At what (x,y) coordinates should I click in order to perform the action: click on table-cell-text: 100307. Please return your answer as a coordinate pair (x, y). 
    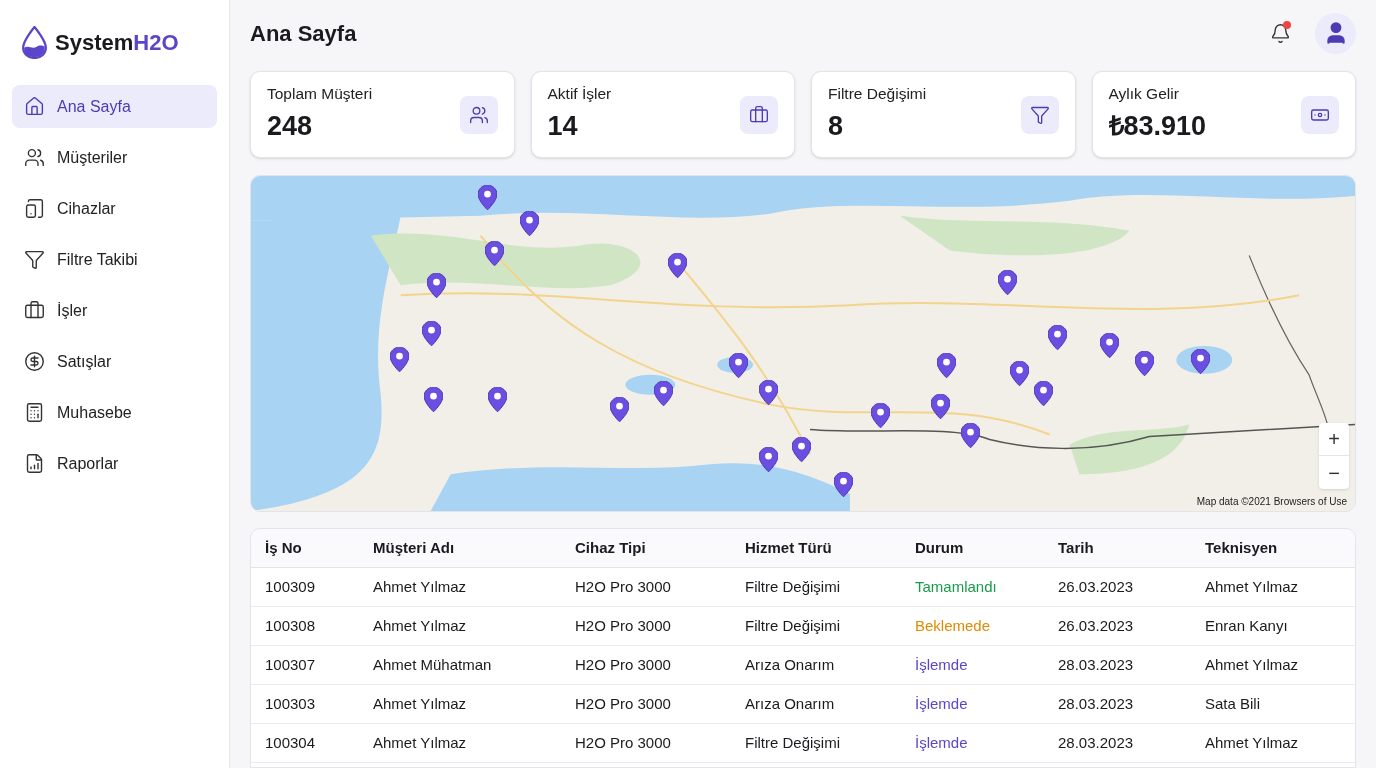
    Looking at the image, I should click on (291, 664).